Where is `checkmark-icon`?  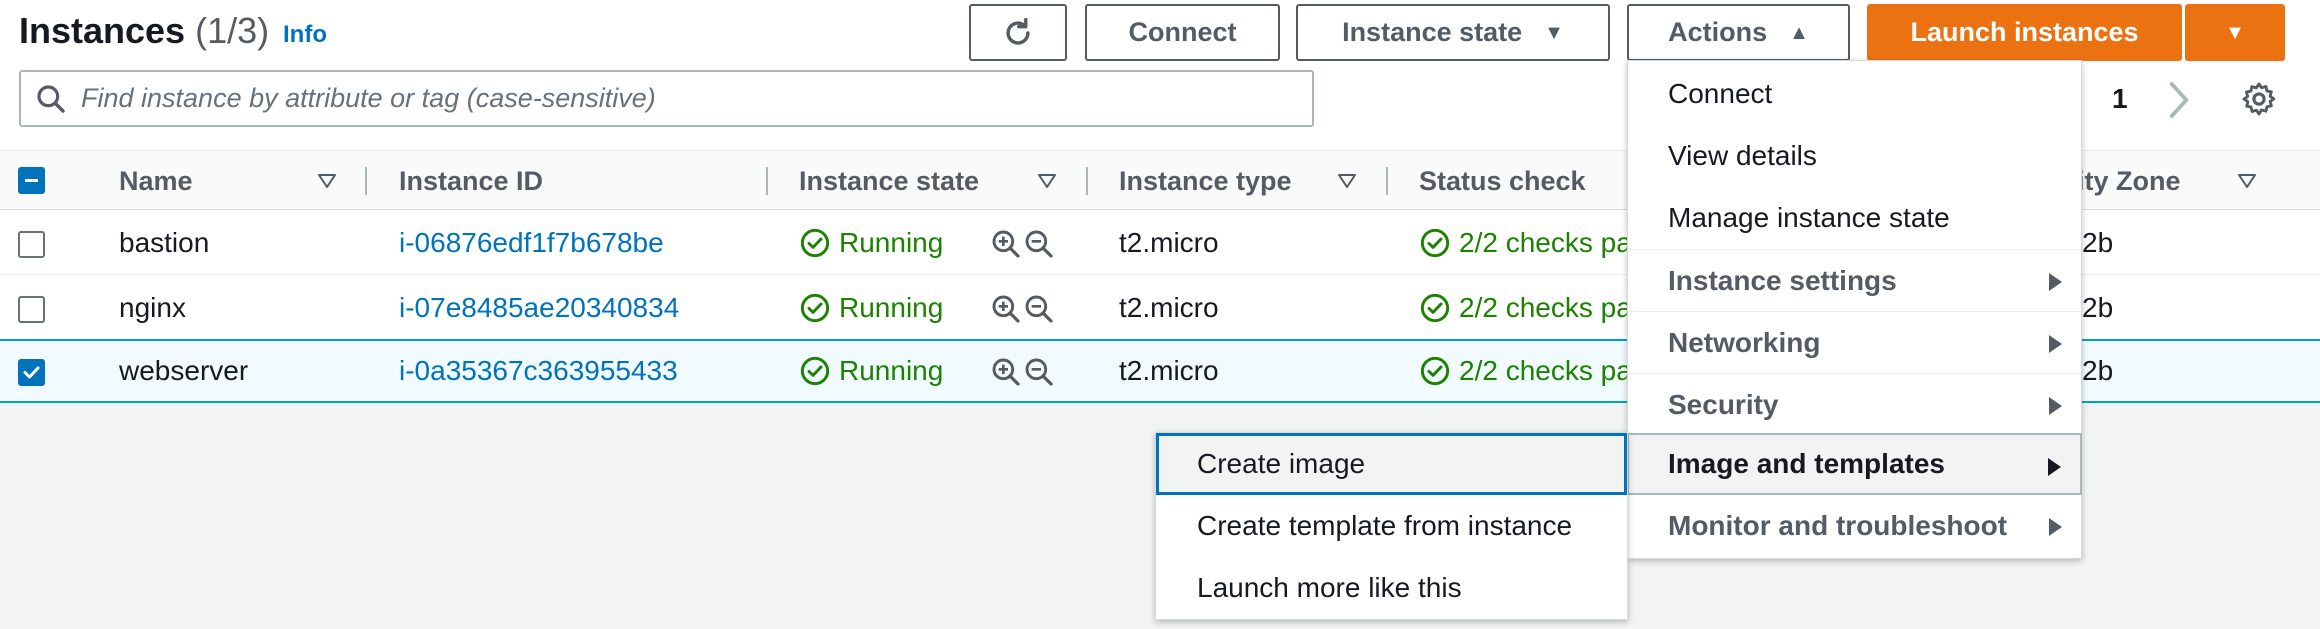
checkmark-icon is located at coordinates (31, 372).